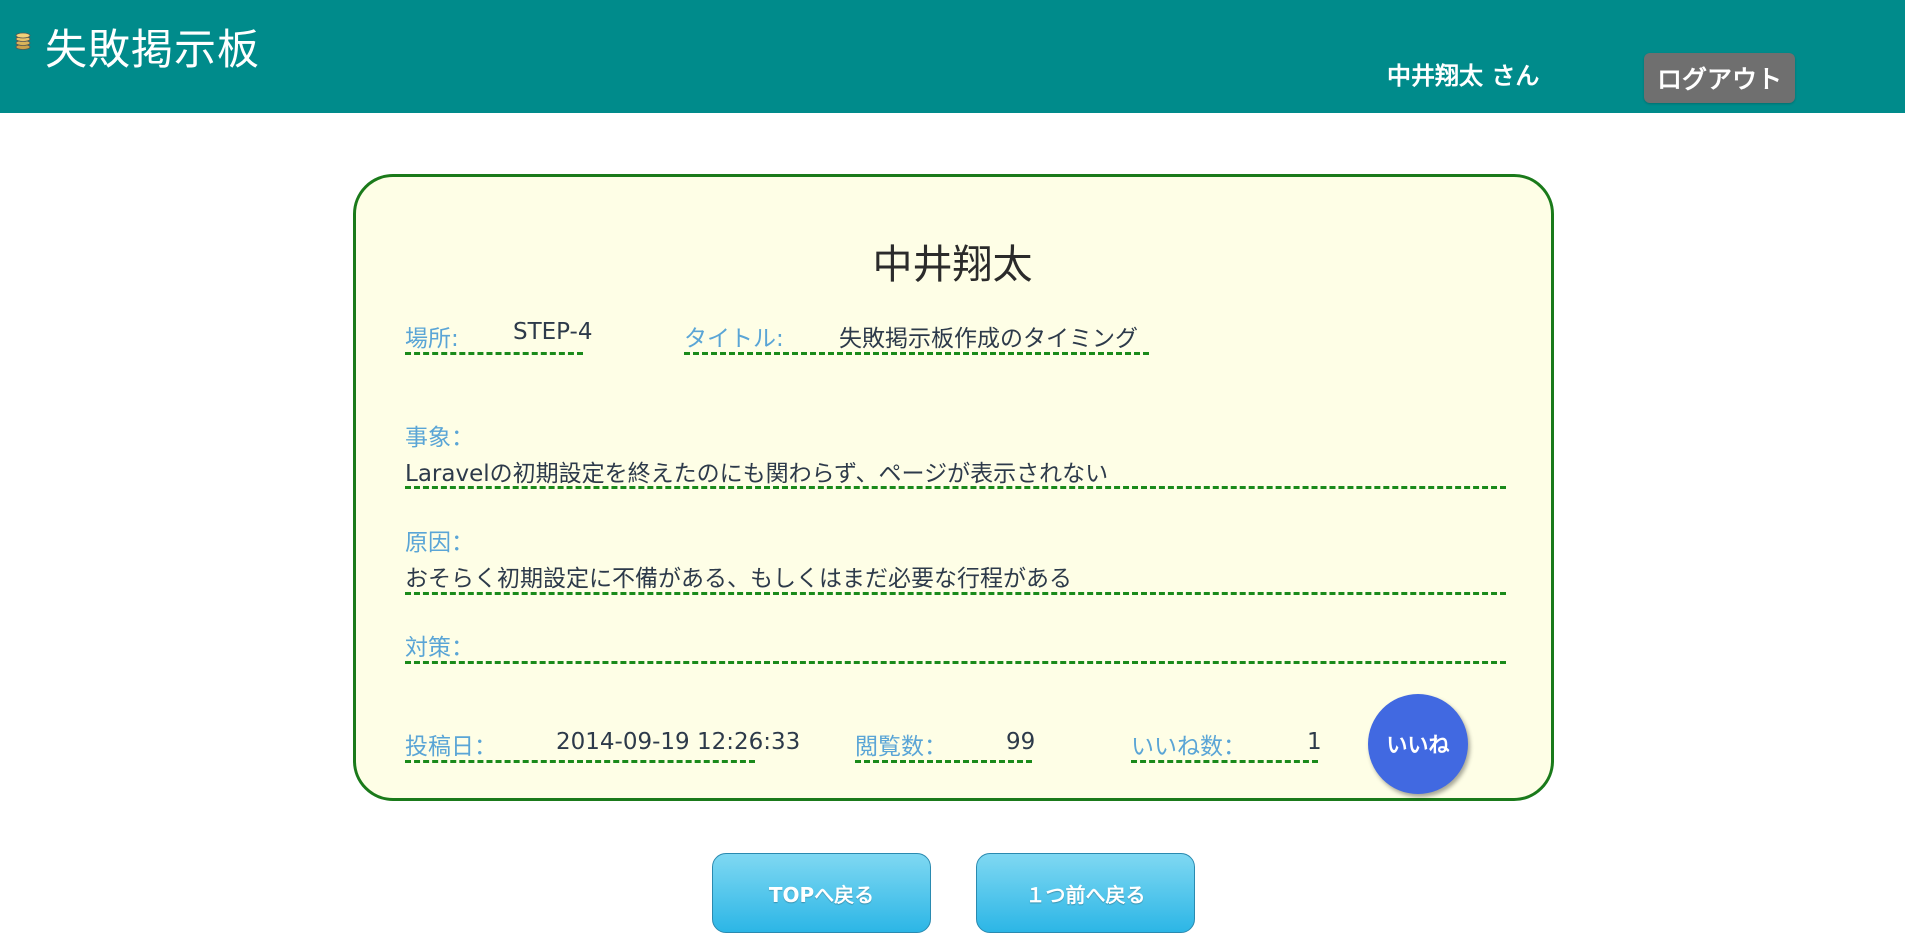  I want to click on place-value: STEP-4, so click(553, 332).